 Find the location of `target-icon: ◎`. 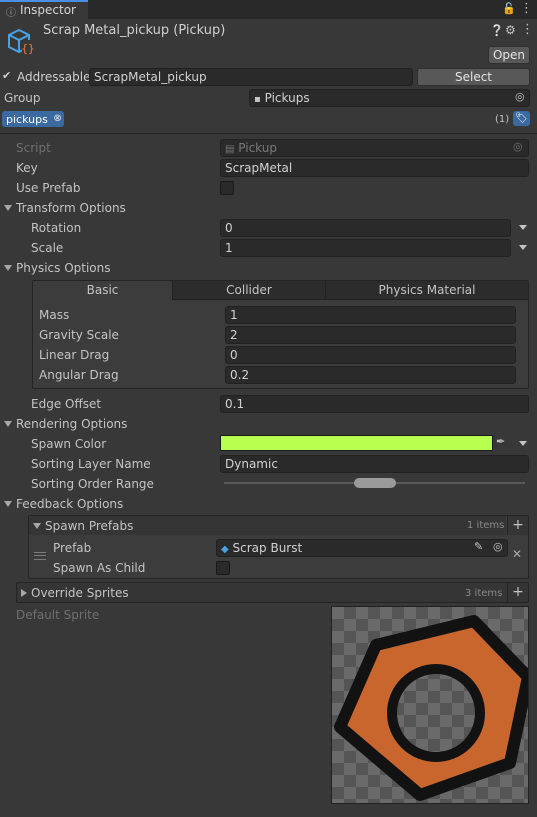

target-icon: ◎ is located at coordinates (520, 96).